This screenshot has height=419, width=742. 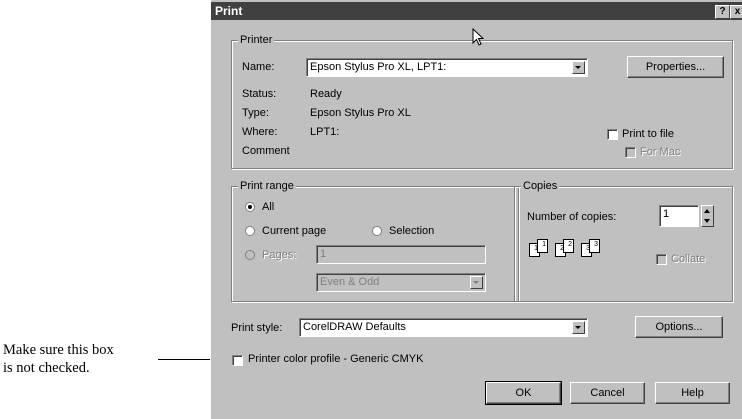 What do you see at coordinates (661, 259) in the screenshot?
I see `collate-checkbox` at bounding box center [661, 259].